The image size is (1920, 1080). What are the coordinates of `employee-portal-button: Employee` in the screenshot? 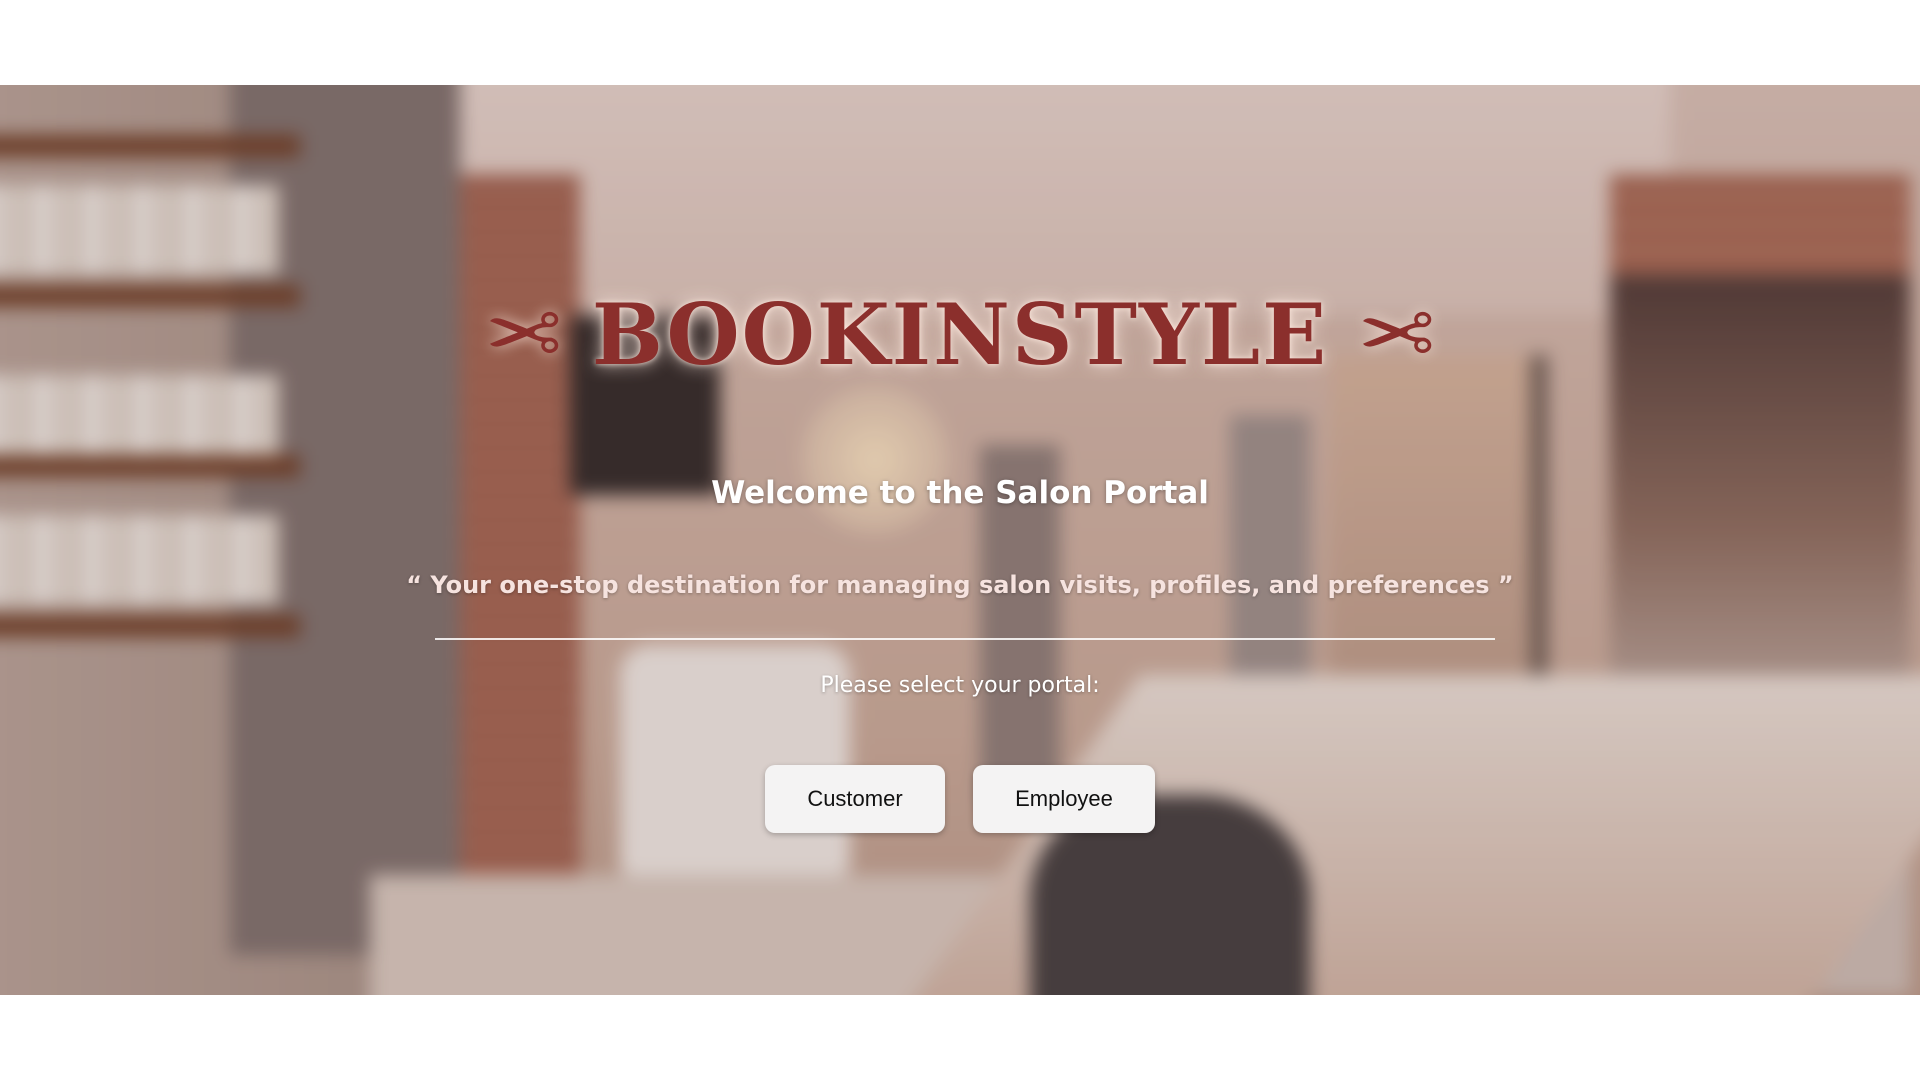 It's located at (1064, 799).